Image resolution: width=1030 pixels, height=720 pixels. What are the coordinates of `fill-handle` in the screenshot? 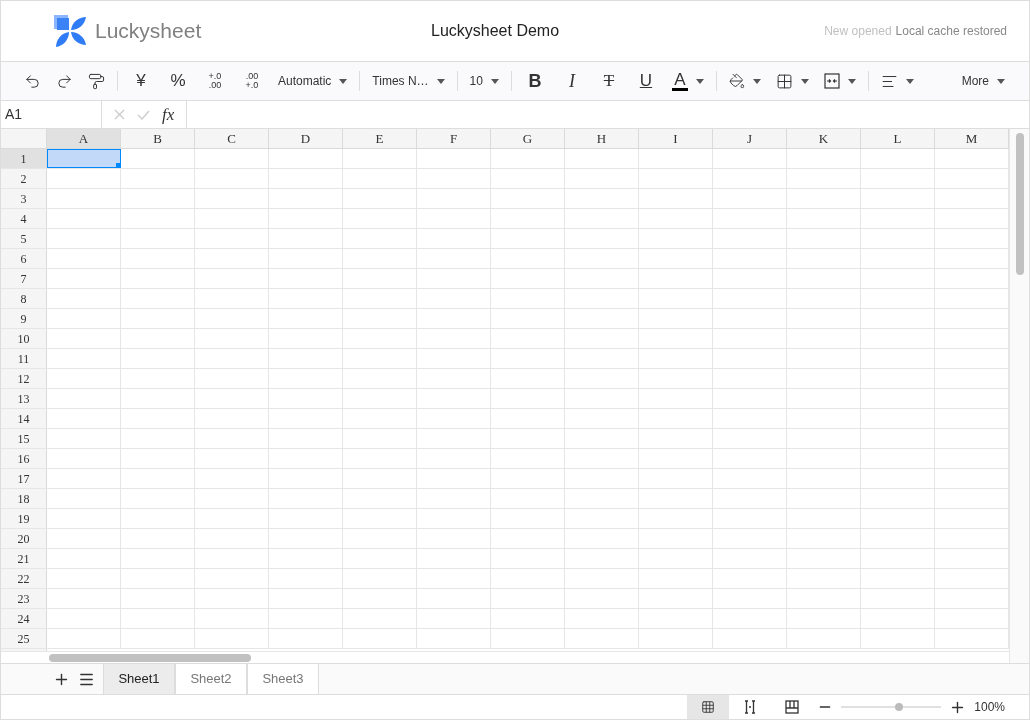 It's located at (118, 165).